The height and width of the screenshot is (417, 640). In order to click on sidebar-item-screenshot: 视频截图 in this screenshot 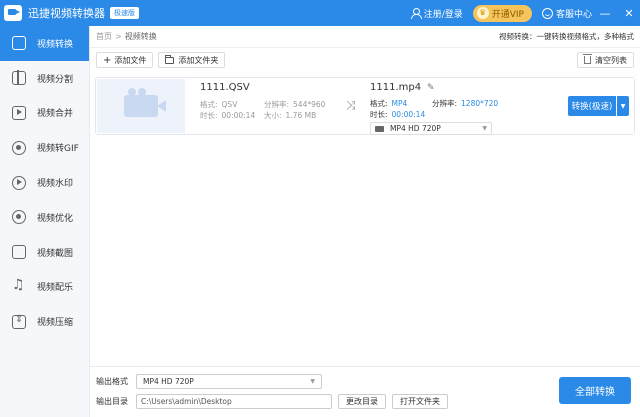, I will do `click(44, 252)`.